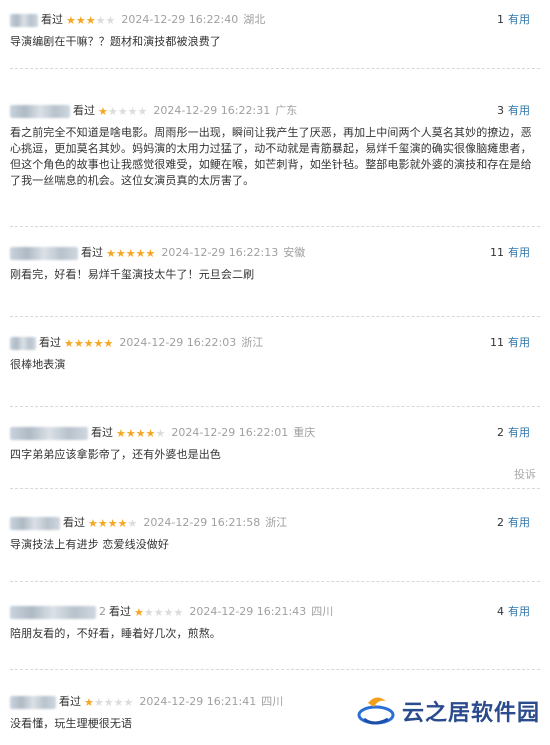 The width and height of the screenshot is (550, 745). Describe the element at coordinates (132, 274) in the screenshot. I see `review-content: 刚看完，好看！易烊千玺演技太牛了！元旦会二刷` at that location.